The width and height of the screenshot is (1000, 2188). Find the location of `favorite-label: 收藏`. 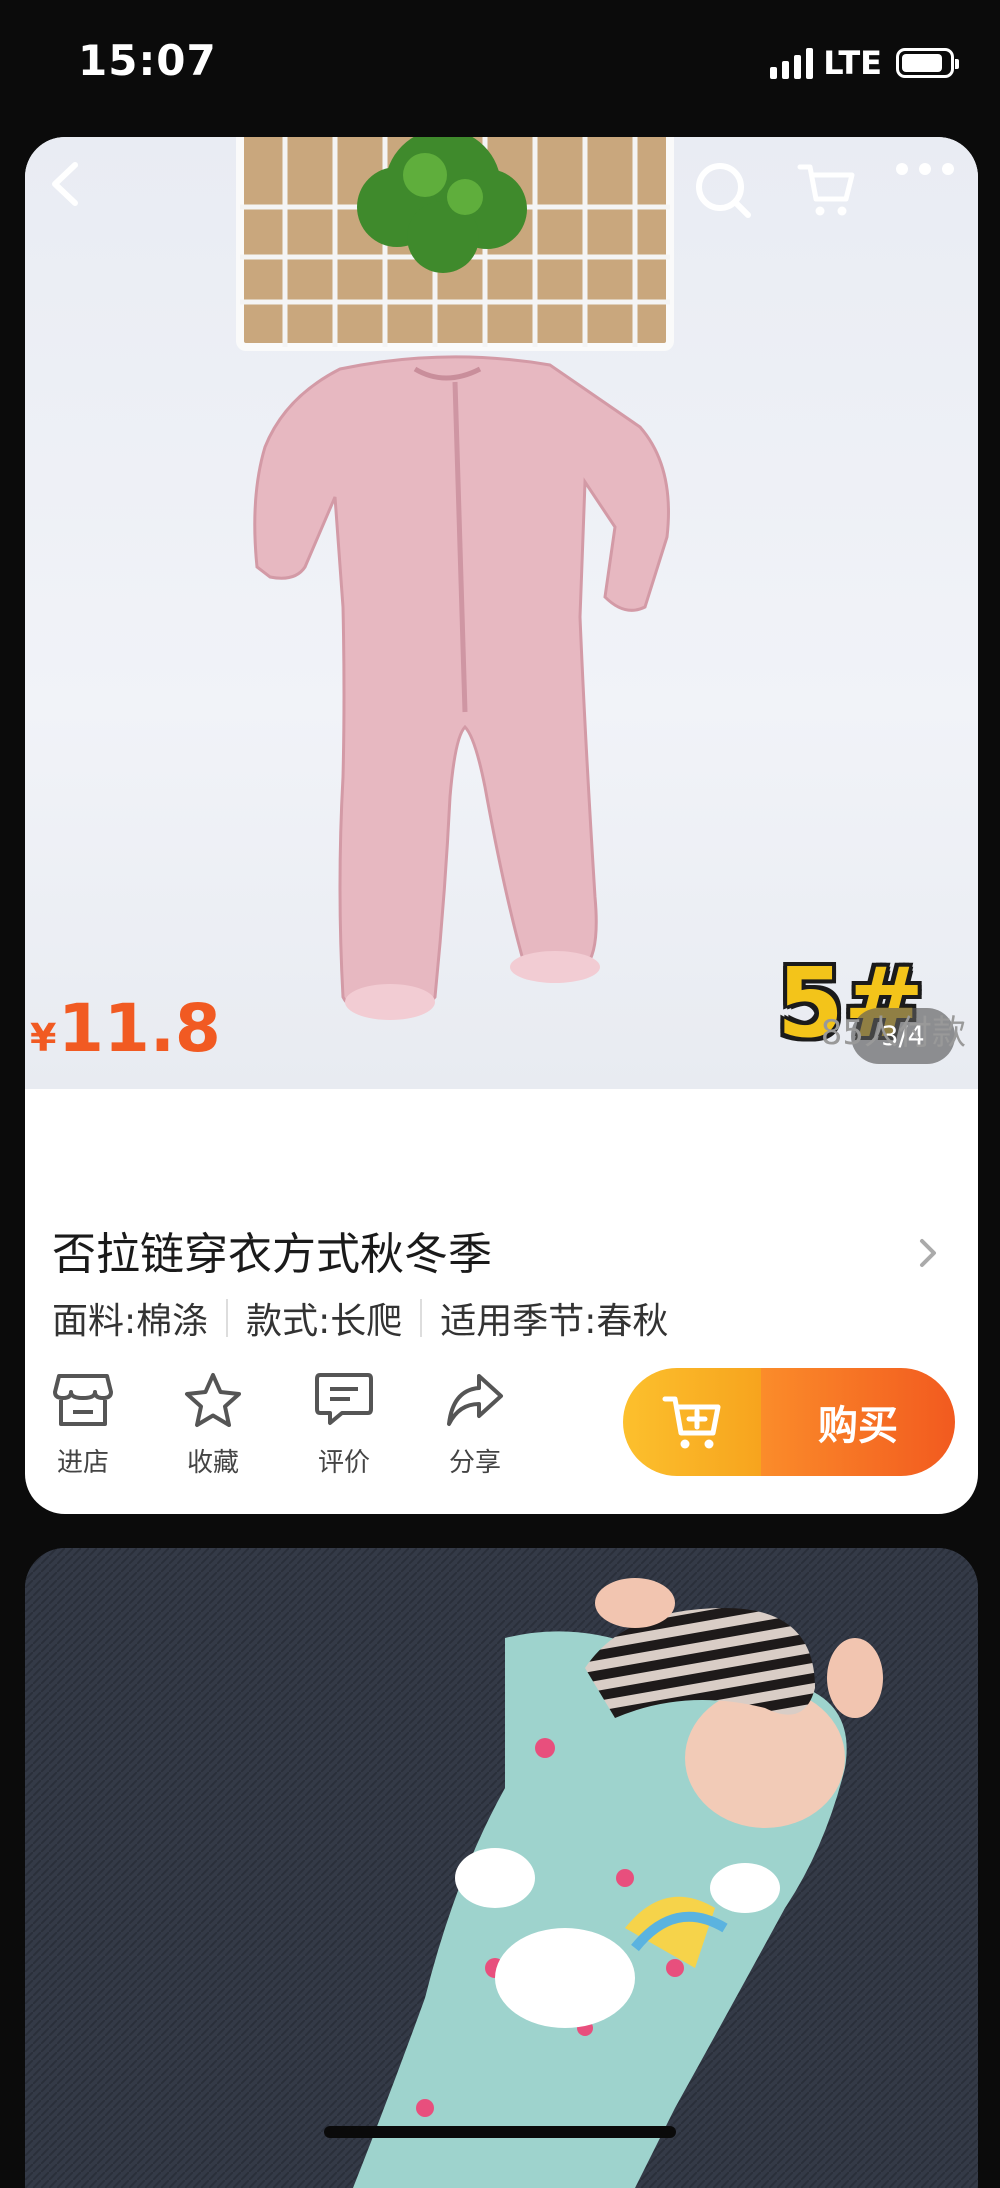

favorite-label: 收藏 is located at coordinates (212, 1463).